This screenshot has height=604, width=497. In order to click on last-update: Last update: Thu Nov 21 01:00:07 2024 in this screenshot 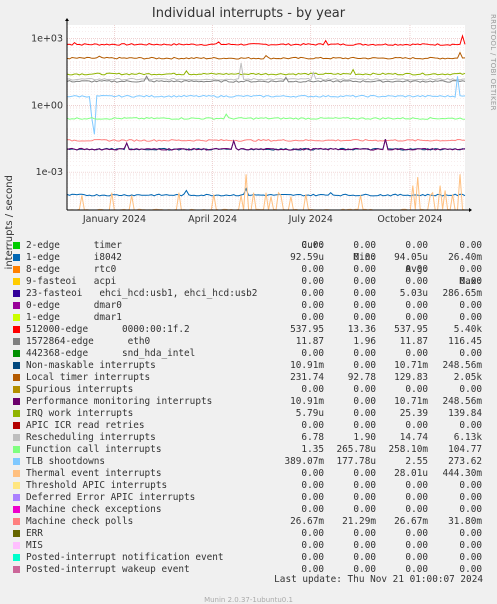, I will do `click(378, 579)`.